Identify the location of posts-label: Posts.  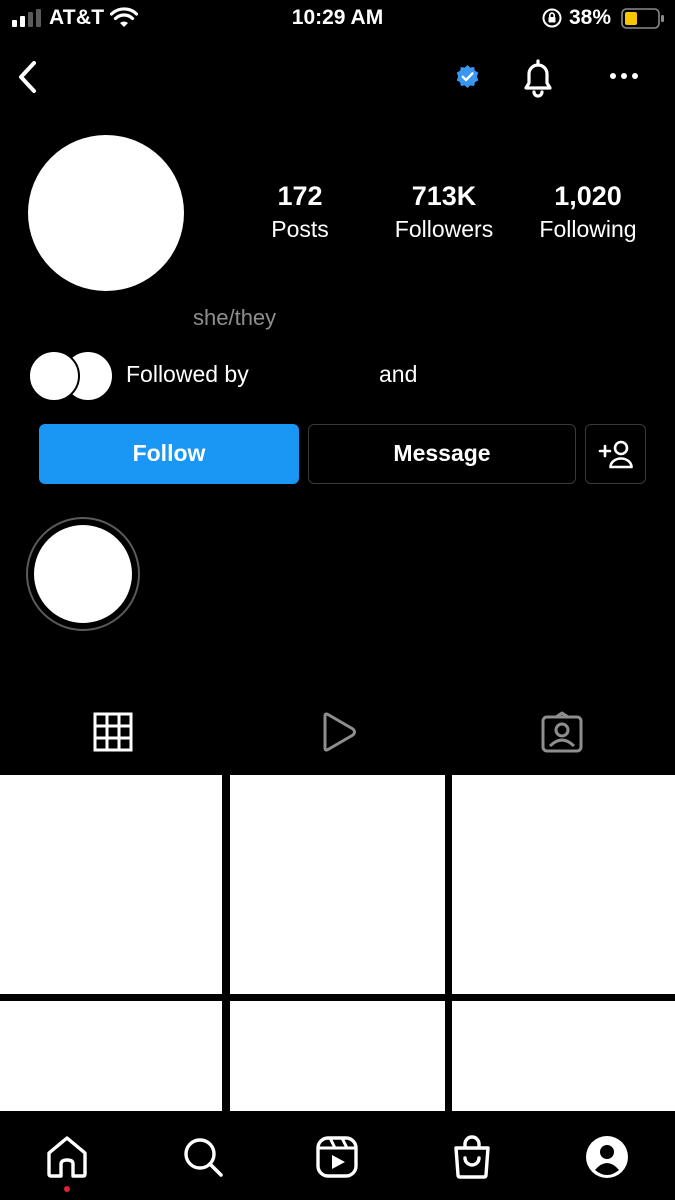
(300, 229).